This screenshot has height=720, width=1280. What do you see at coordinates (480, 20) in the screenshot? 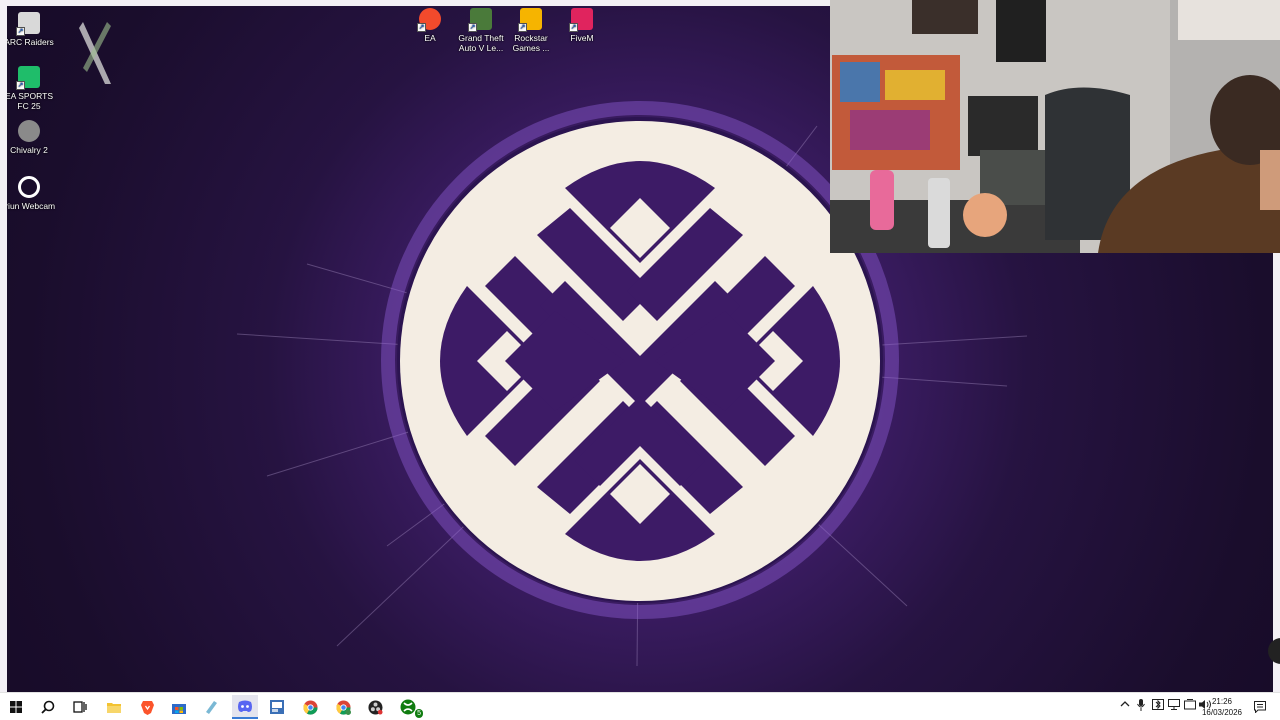
I see `gta-icon: ↗` at bounding box center [480, 20].